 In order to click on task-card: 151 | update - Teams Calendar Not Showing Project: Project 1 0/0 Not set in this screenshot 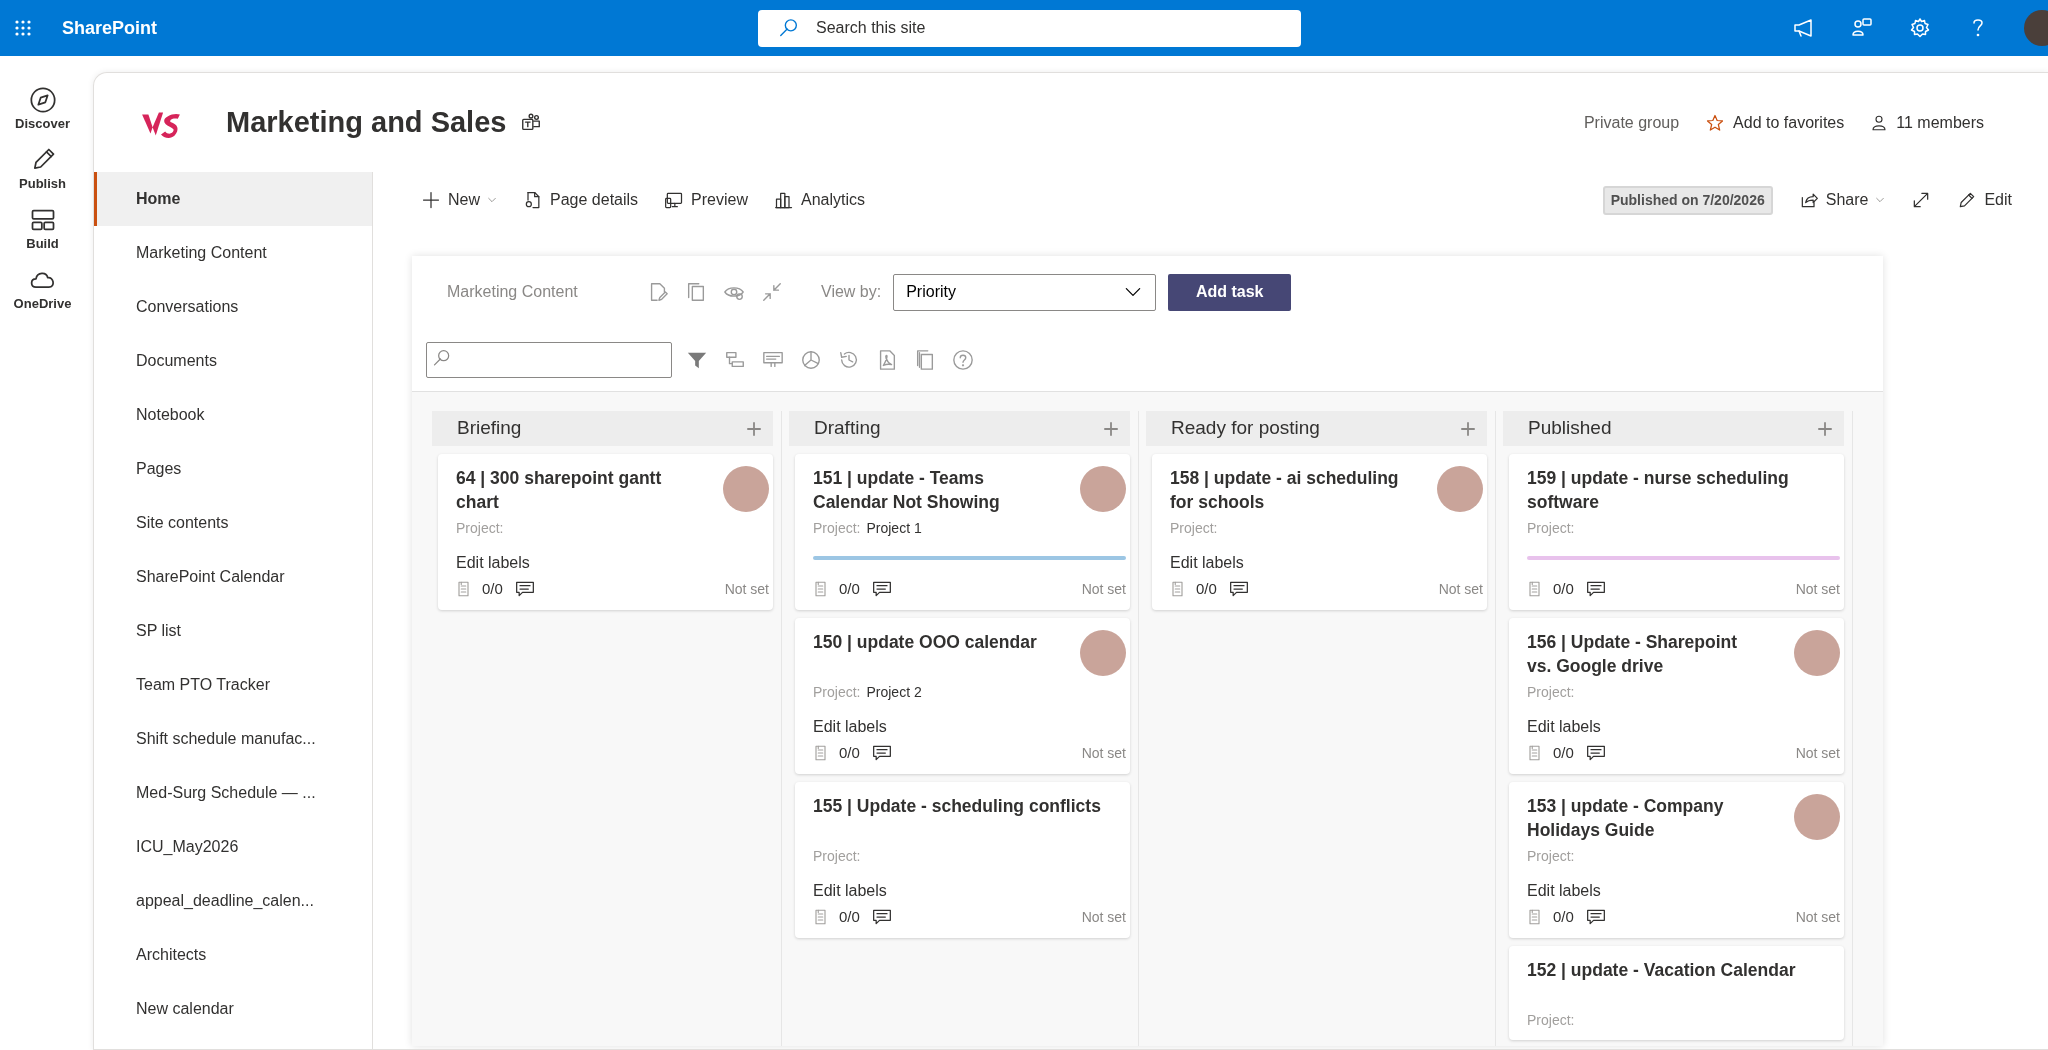, I will do `click(962, 532)`.